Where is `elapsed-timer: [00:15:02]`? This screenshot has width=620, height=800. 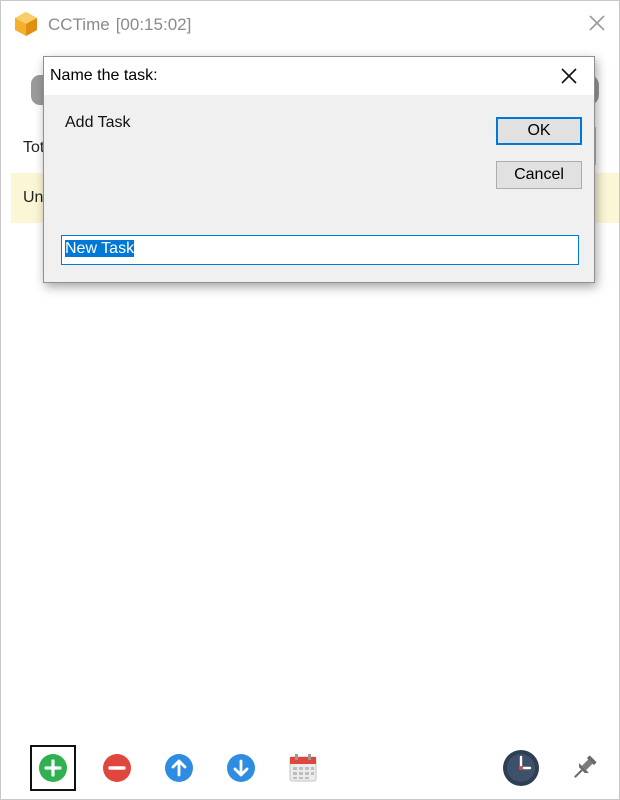 elapsed-timer: [00:15:02] is located at coordinates (153, 24).